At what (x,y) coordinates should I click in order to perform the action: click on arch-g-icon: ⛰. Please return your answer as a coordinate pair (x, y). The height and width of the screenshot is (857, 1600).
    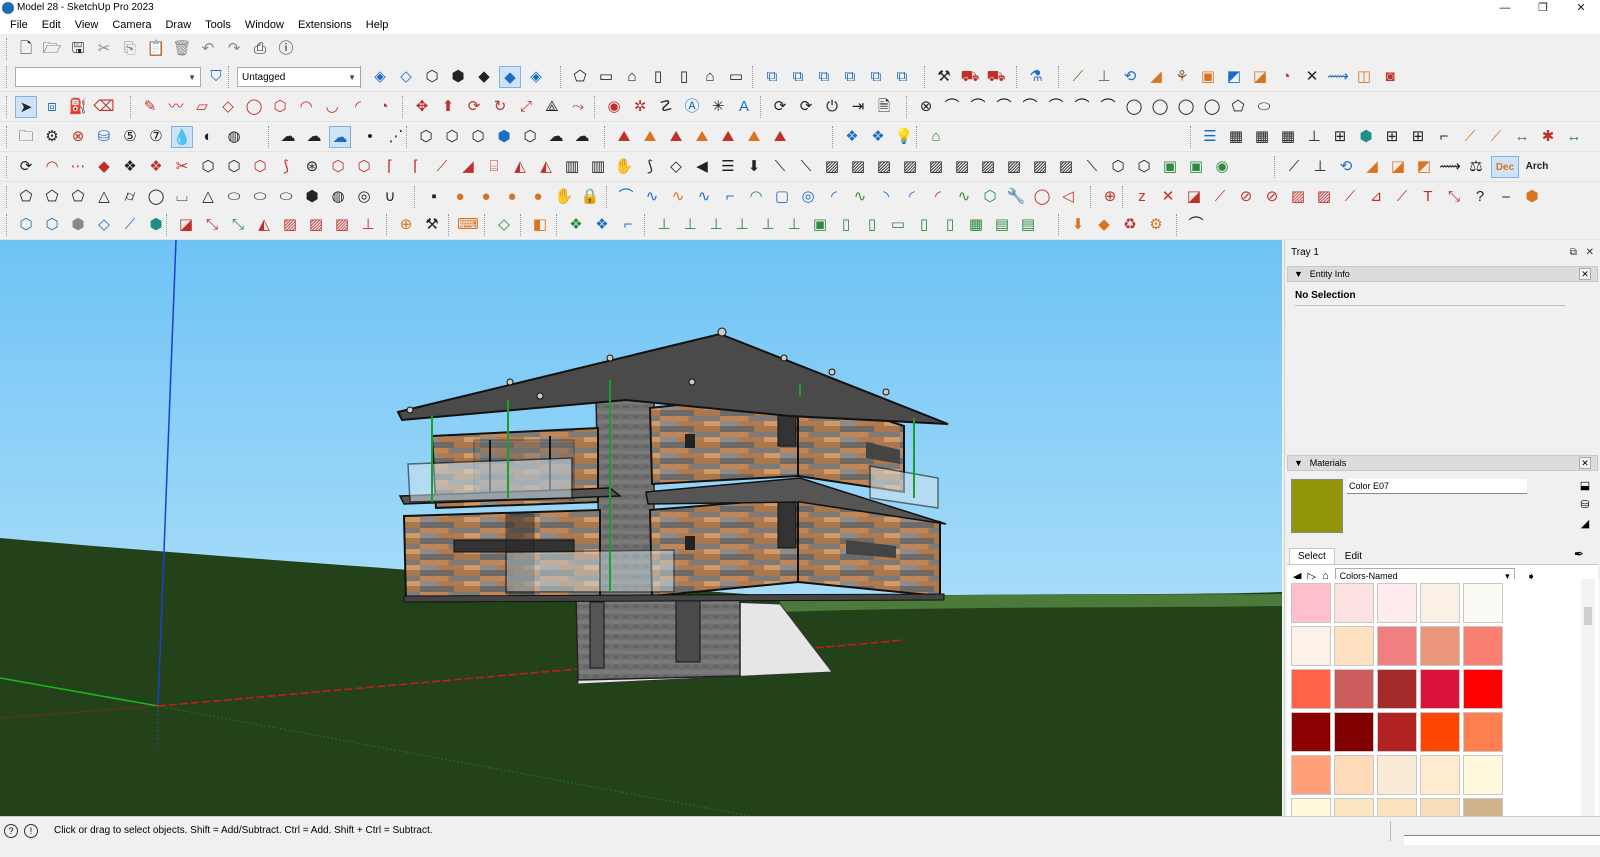
    Looking at the image, I should click on (780, 137).